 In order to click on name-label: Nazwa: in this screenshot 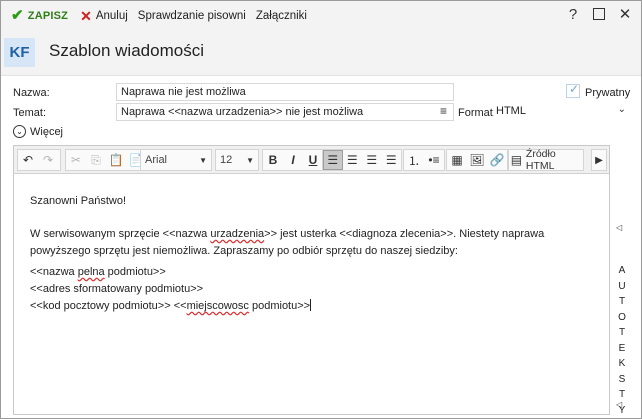, I will do `click(31, 93)`.